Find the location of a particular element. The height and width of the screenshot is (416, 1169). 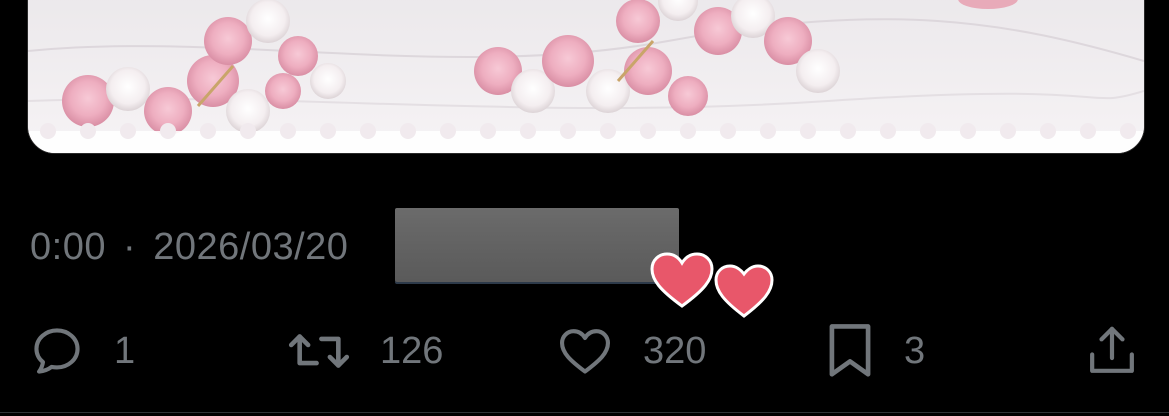

share-button is located at coordinates (1112, 351).